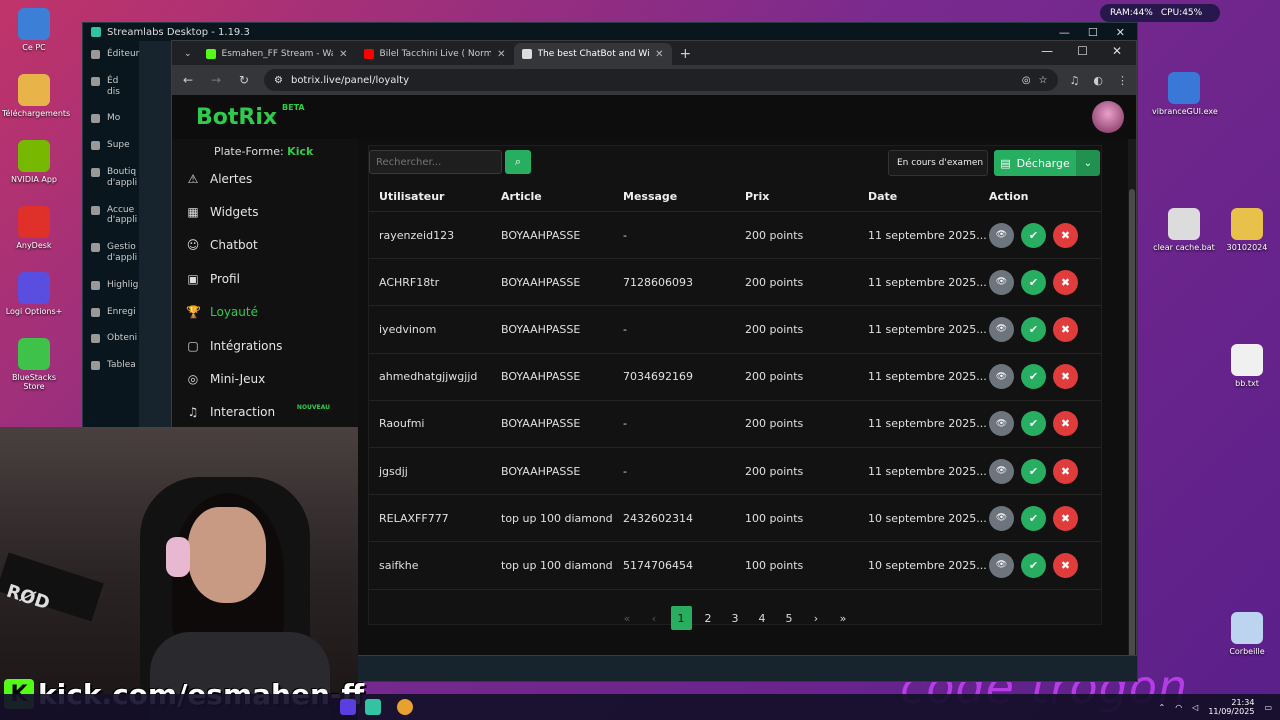 This screenshot has height=720, width=1280. Describe the element at coordinates (1231, 707) in the screenshot. I see `clock: 21:34 11/09/2025` at that location.